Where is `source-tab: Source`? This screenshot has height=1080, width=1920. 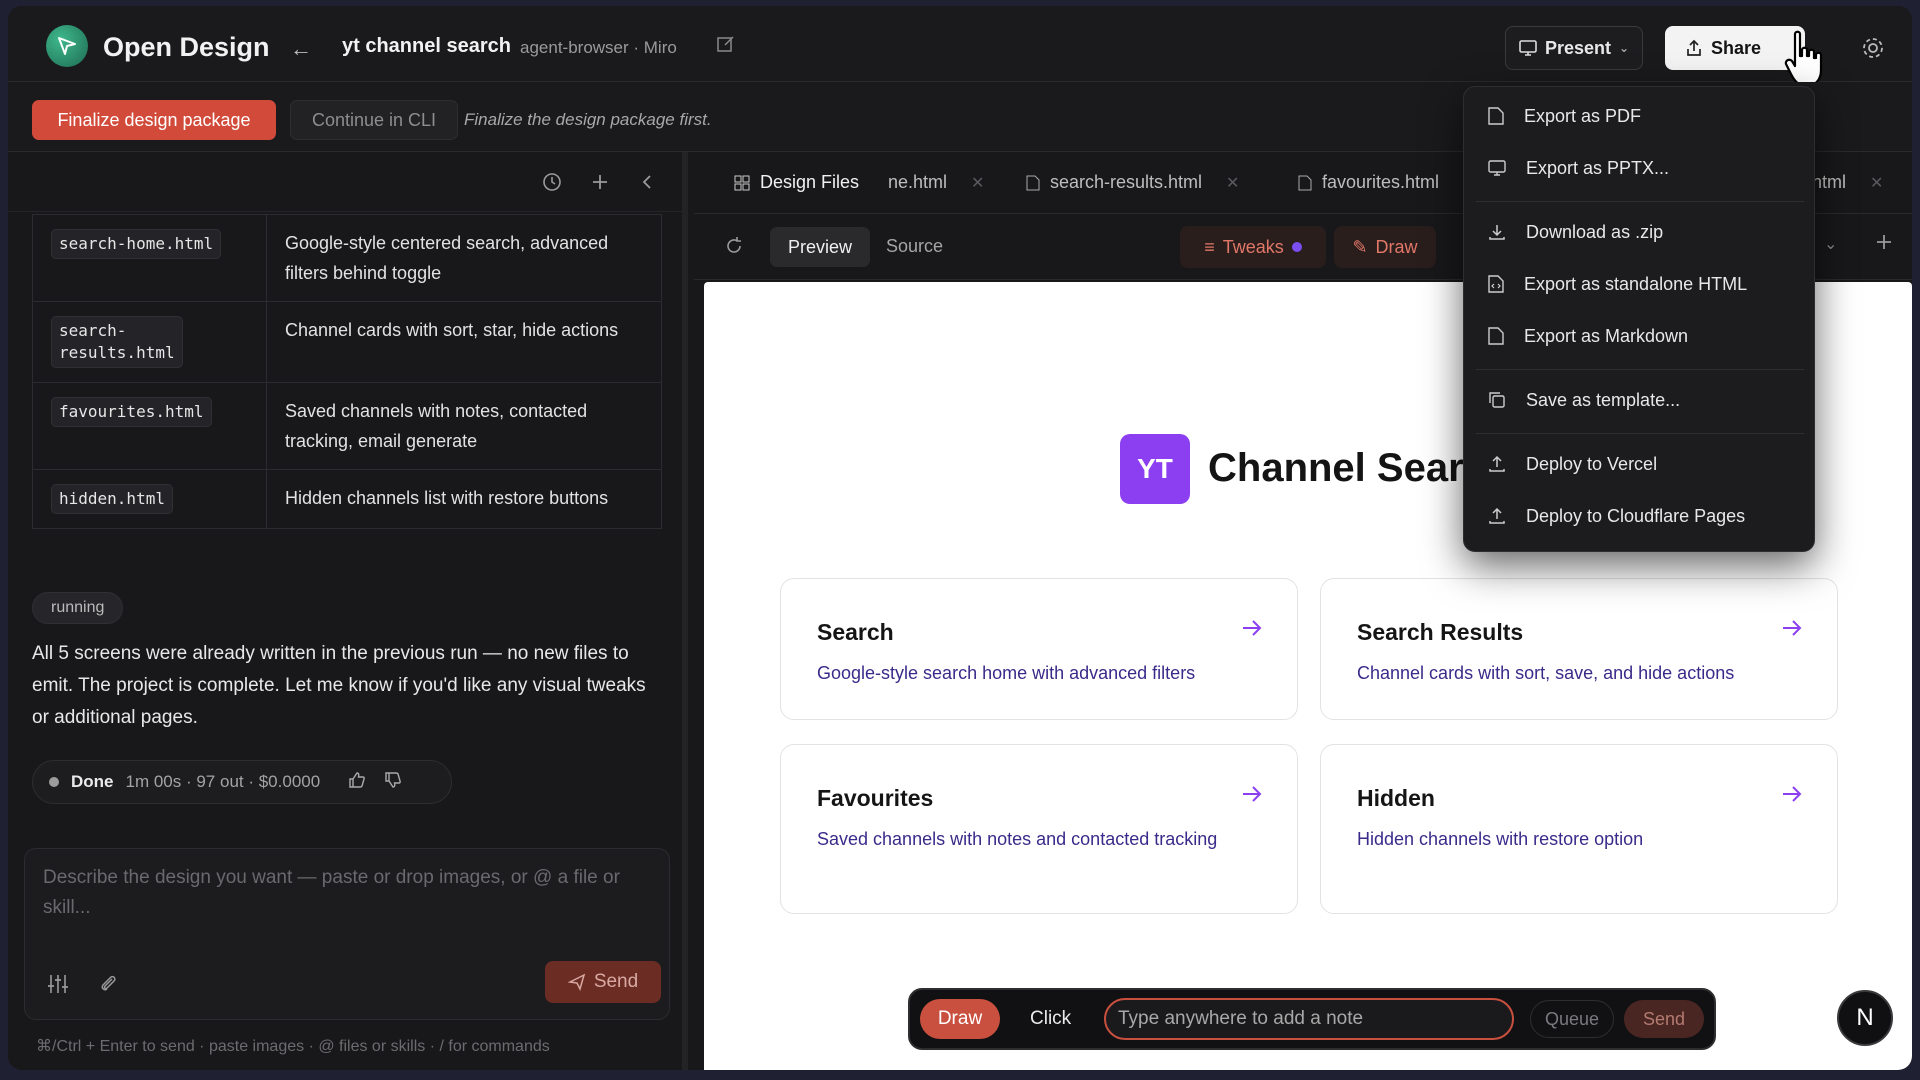 source-tab: Source is located at coordinates (914, 246).